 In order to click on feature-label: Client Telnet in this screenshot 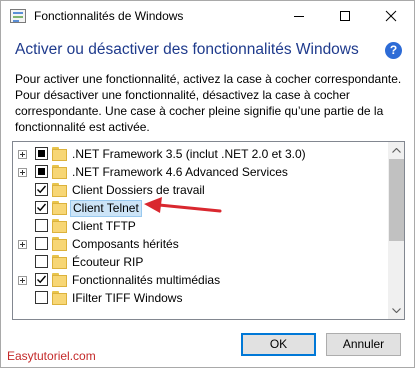, I will do `click(106, 208)`.